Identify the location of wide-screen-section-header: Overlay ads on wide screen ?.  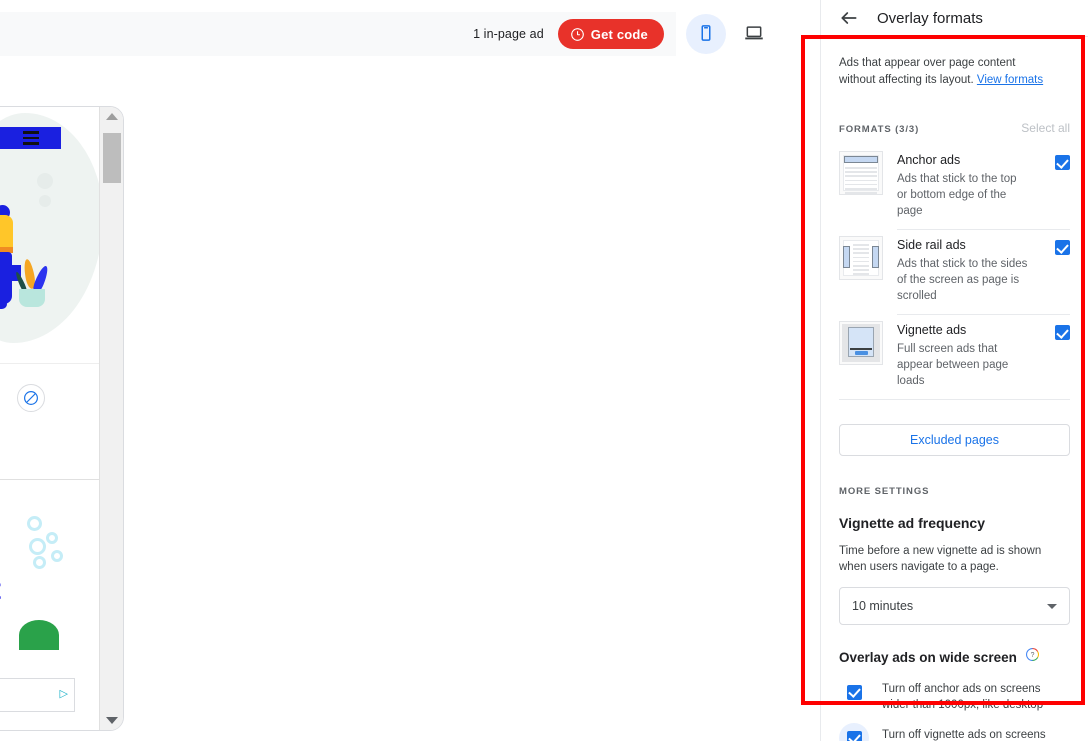
(954, 657).